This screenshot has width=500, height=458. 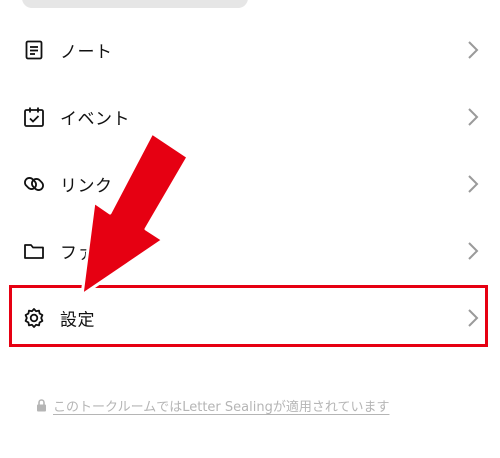 What do you see at coordinates (250, 317) in the screenshot?
I see `menu-item-settings: 設定` at bounding box center [250, 317].